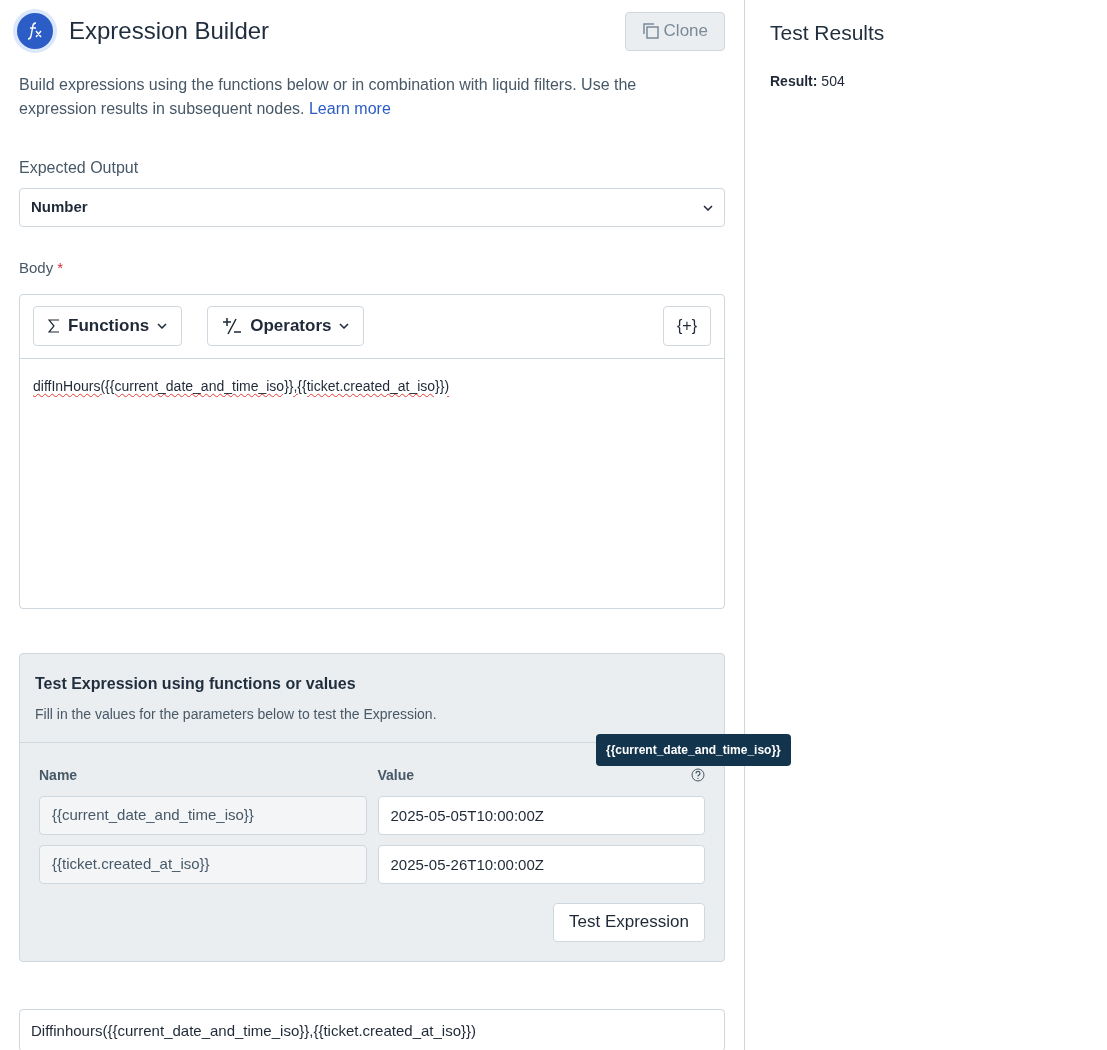  I want to click on function-icon, so click(35, 31).